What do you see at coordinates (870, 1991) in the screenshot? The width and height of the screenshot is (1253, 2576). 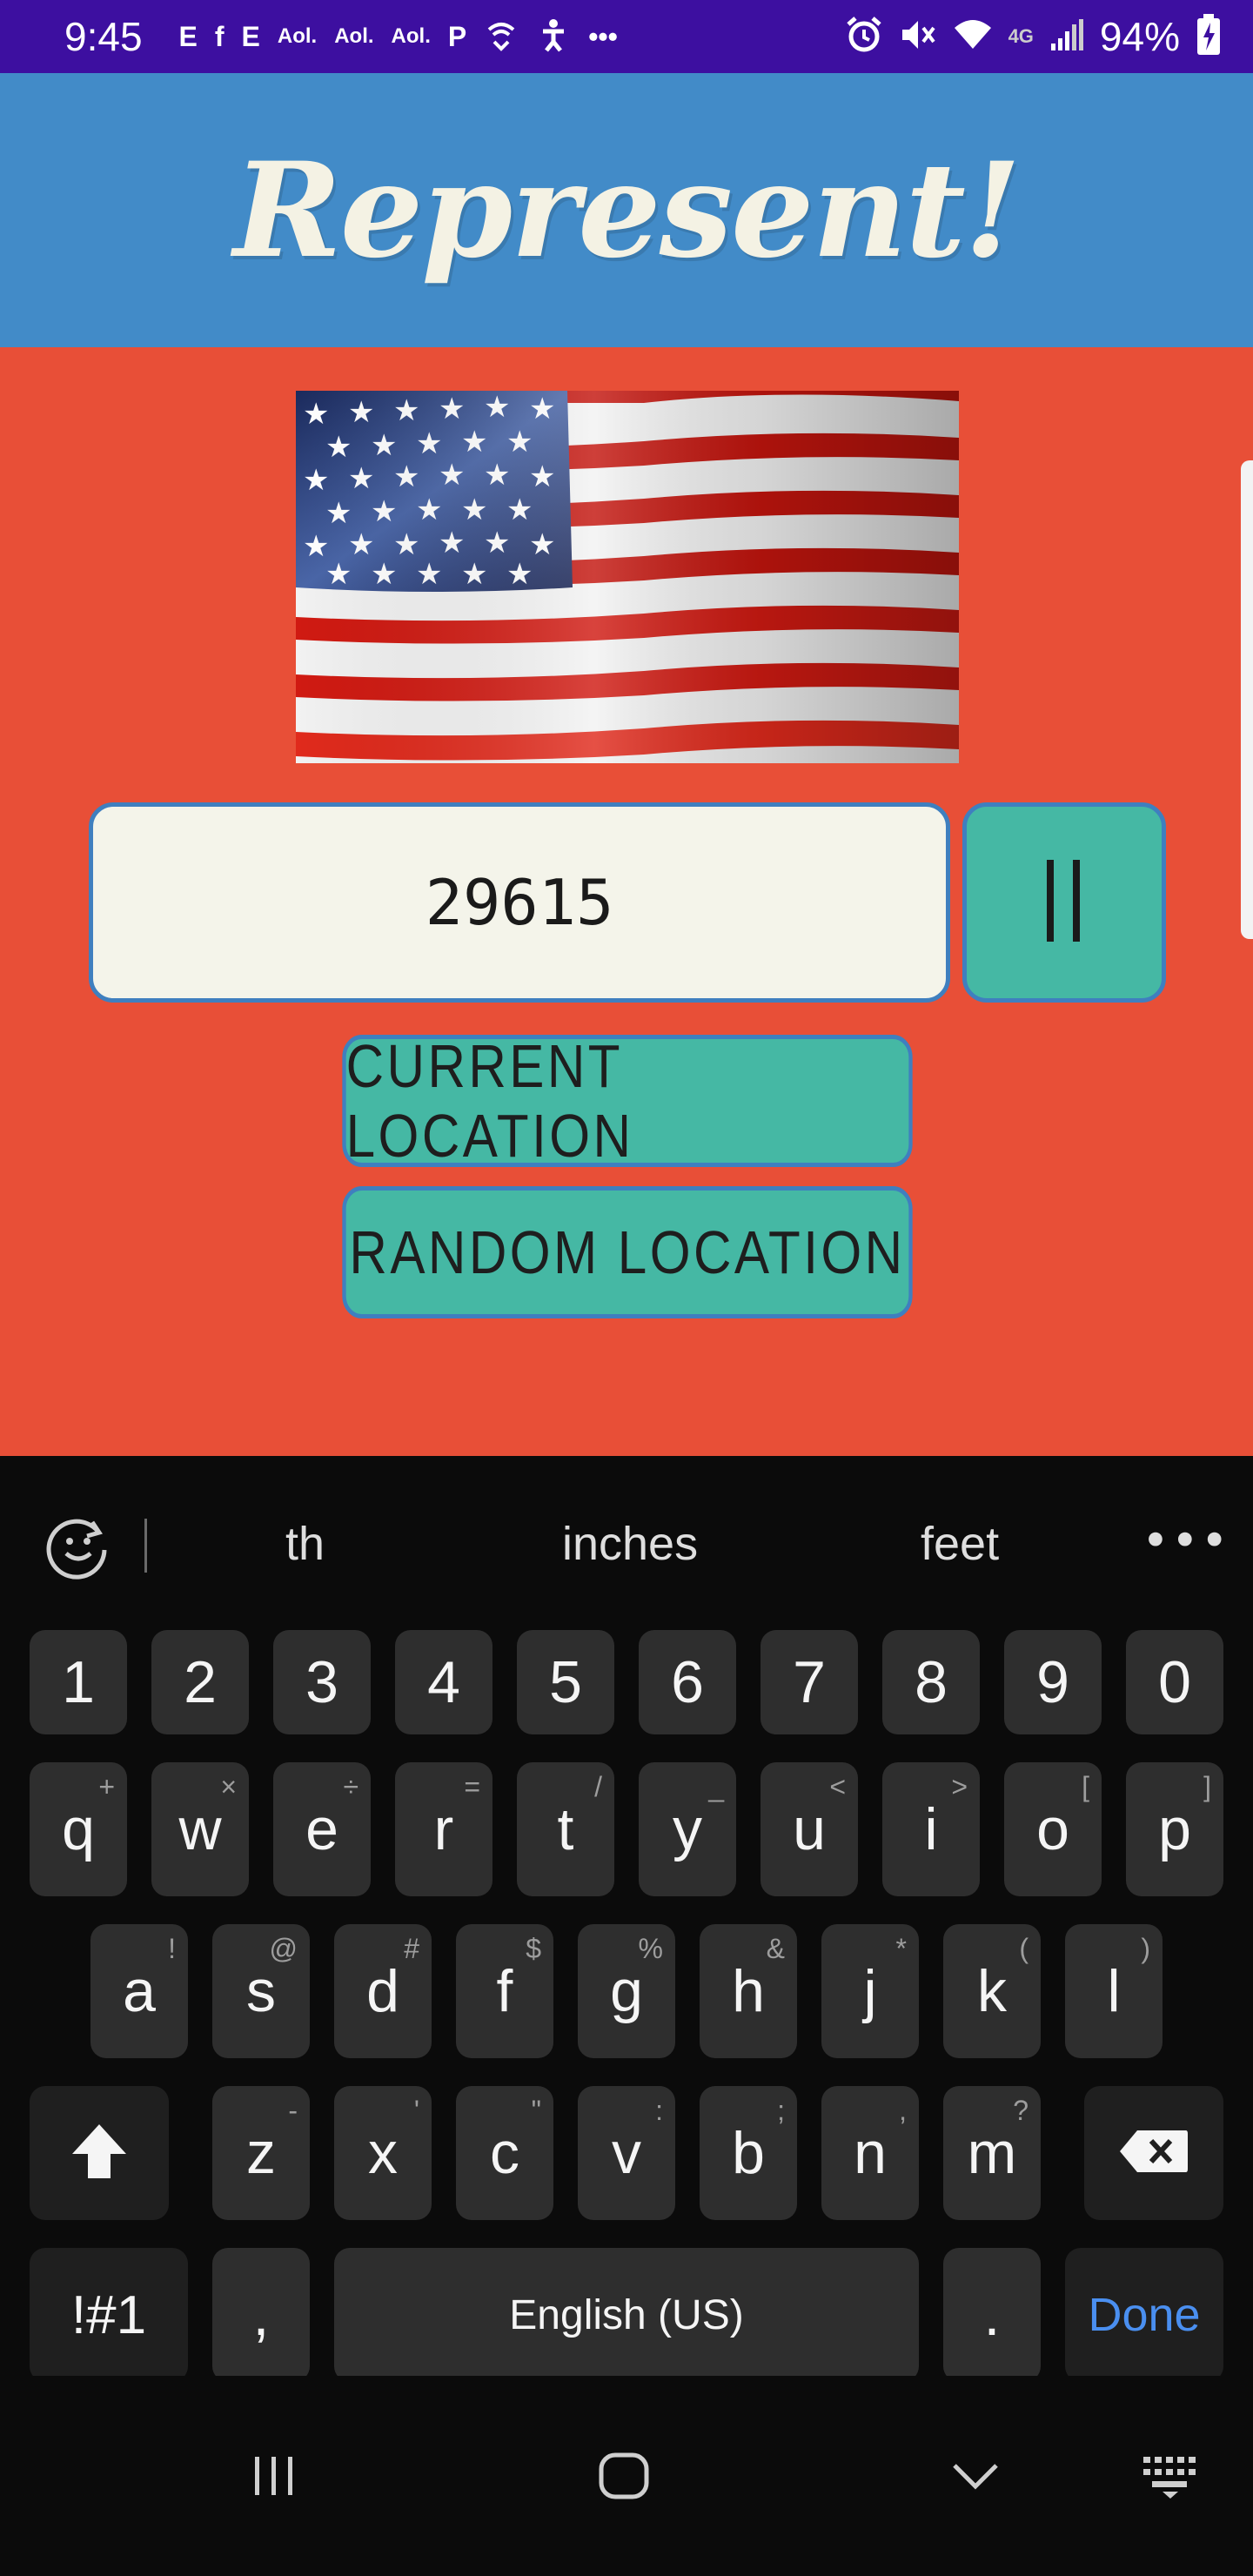 I see `key-j: * j` at bounding box center [870, 1991].